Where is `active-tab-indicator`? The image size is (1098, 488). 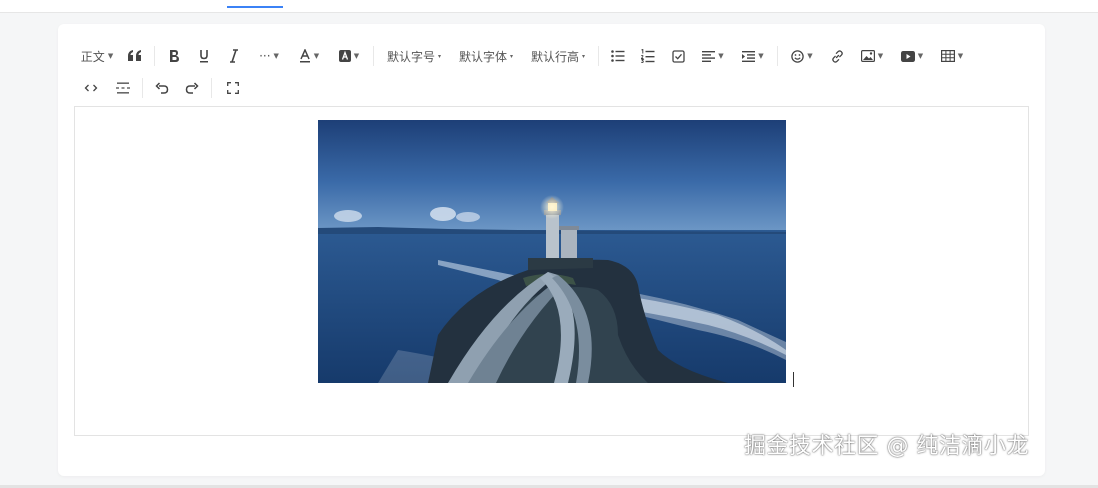
active-tab-indicator is located at coordinates (255, 7).